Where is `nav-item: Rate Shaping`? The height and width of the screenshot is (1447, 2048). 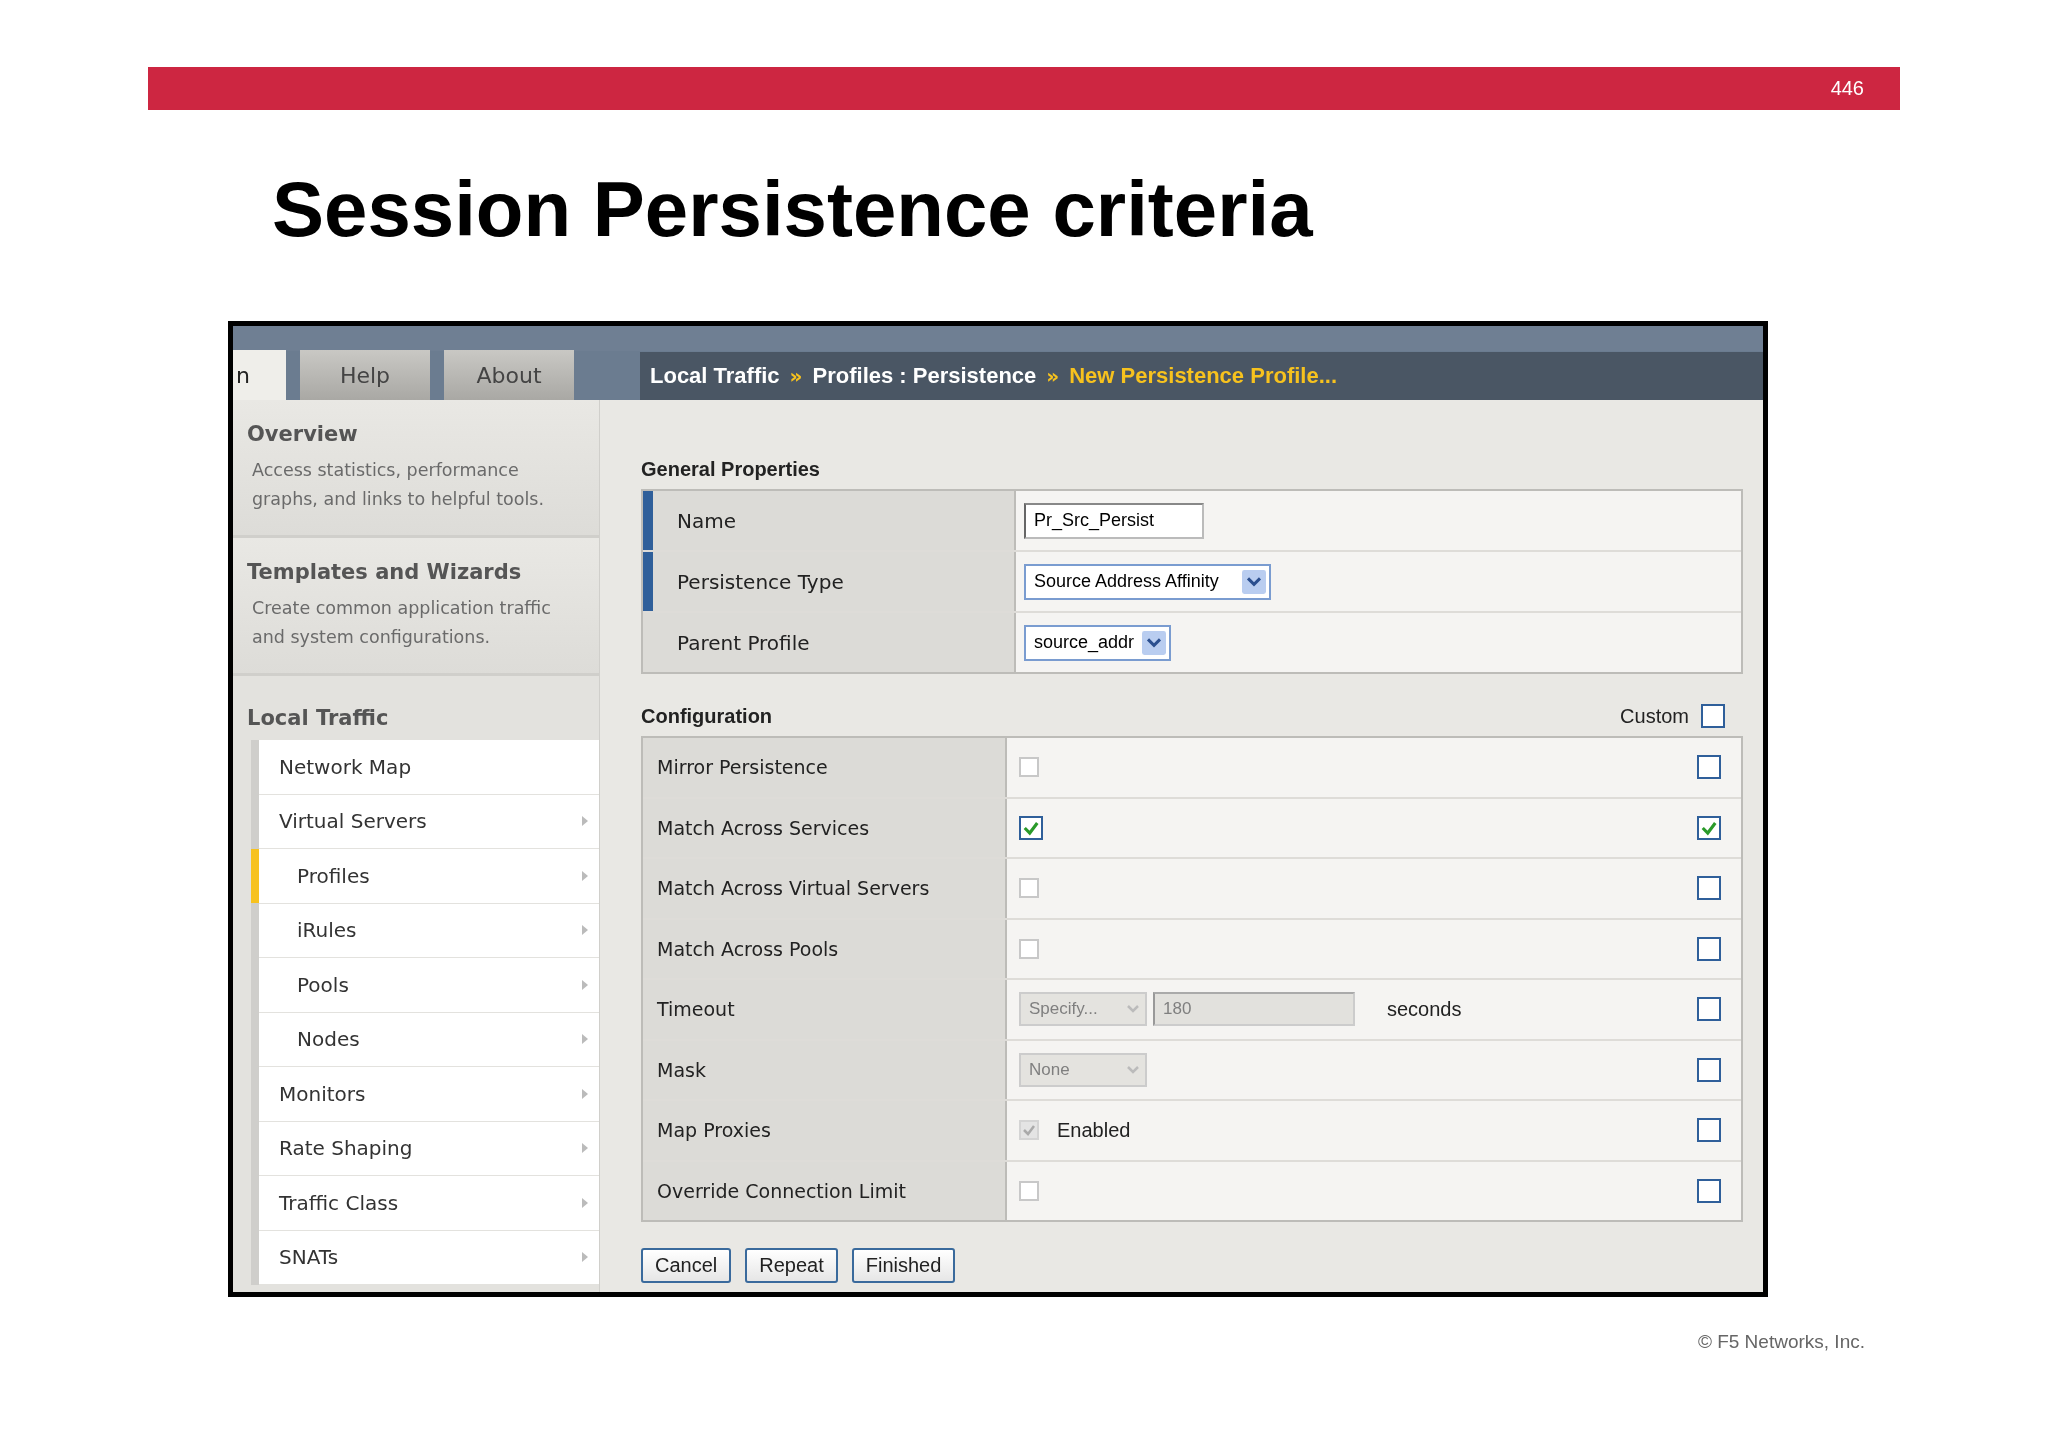
nav-item: Rate Shaping is located at coordinates (429, 1148).